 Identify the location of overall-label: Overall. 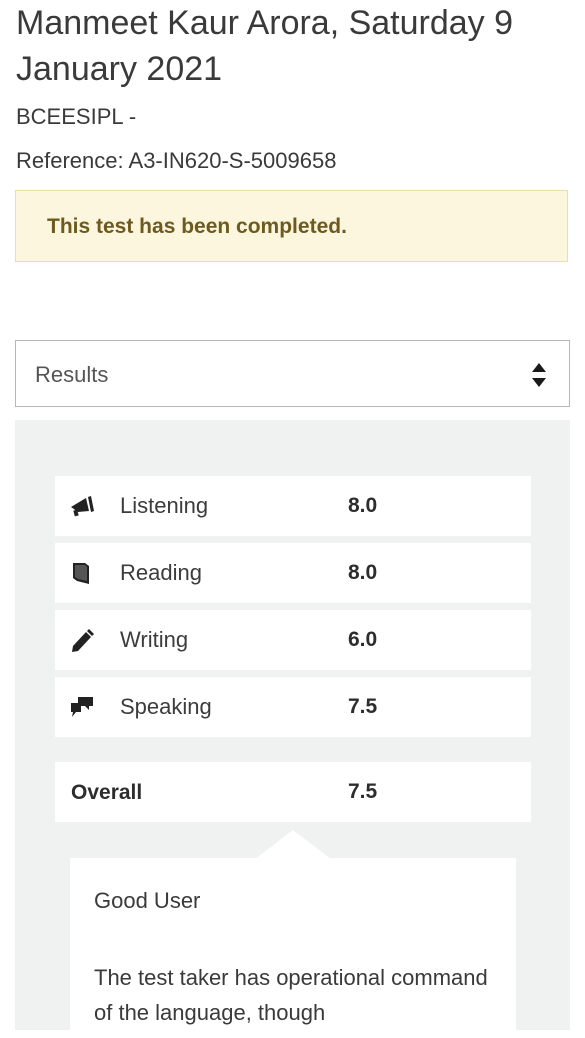
(107, 792).